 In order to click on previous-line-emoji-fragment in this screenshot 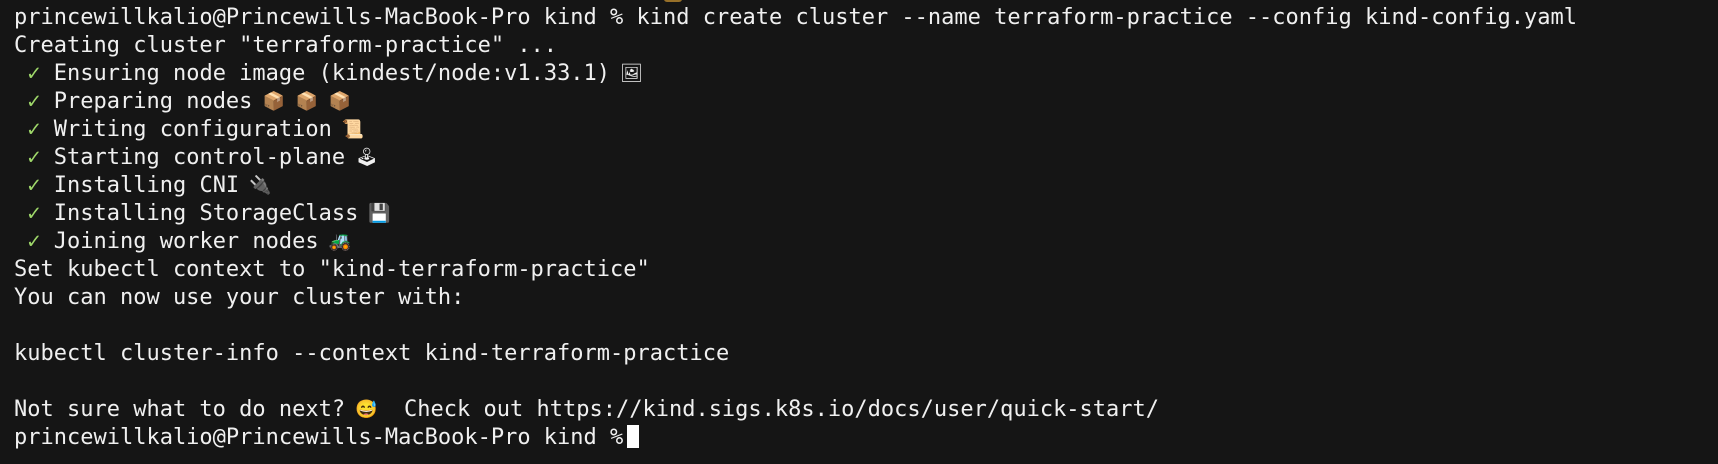, I will do `click(673, 1)`.